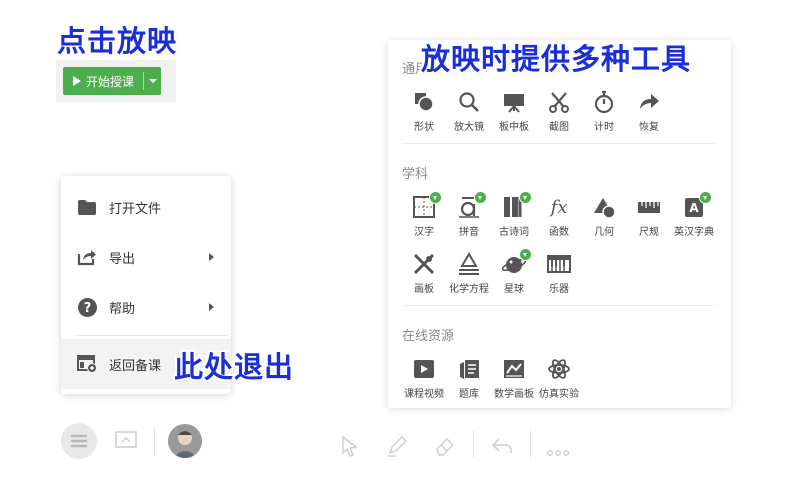  Describe the element at coordinates (649, 102) in the screenshot. I see `restore-icon` at that location.